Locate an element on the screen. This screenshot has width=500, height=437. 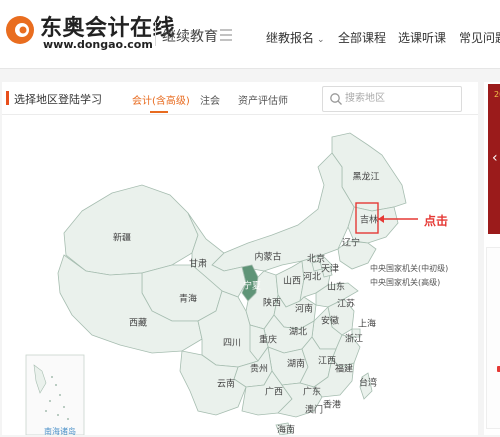
province-label-yunnan: 云南 is located at coordinates (226, 383).